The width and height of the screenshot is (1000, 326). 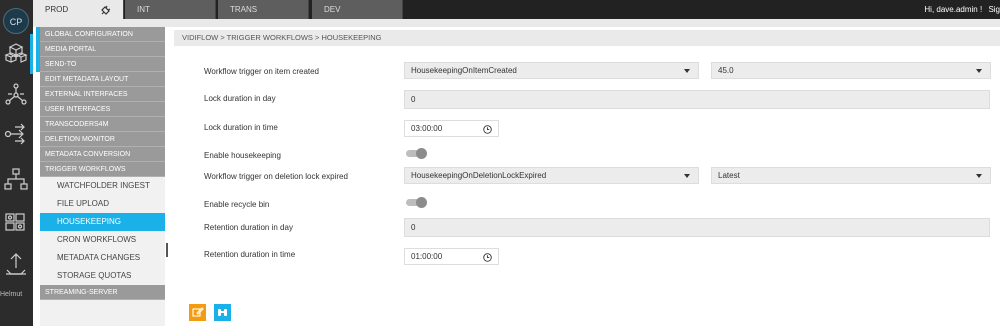 What do you see at coordinates (479, 175) in the screenshot?
I see `trigger-deletion-workflow-value: HousekeepingOnDeletionLockExpired` at bounding box center [479, 175].